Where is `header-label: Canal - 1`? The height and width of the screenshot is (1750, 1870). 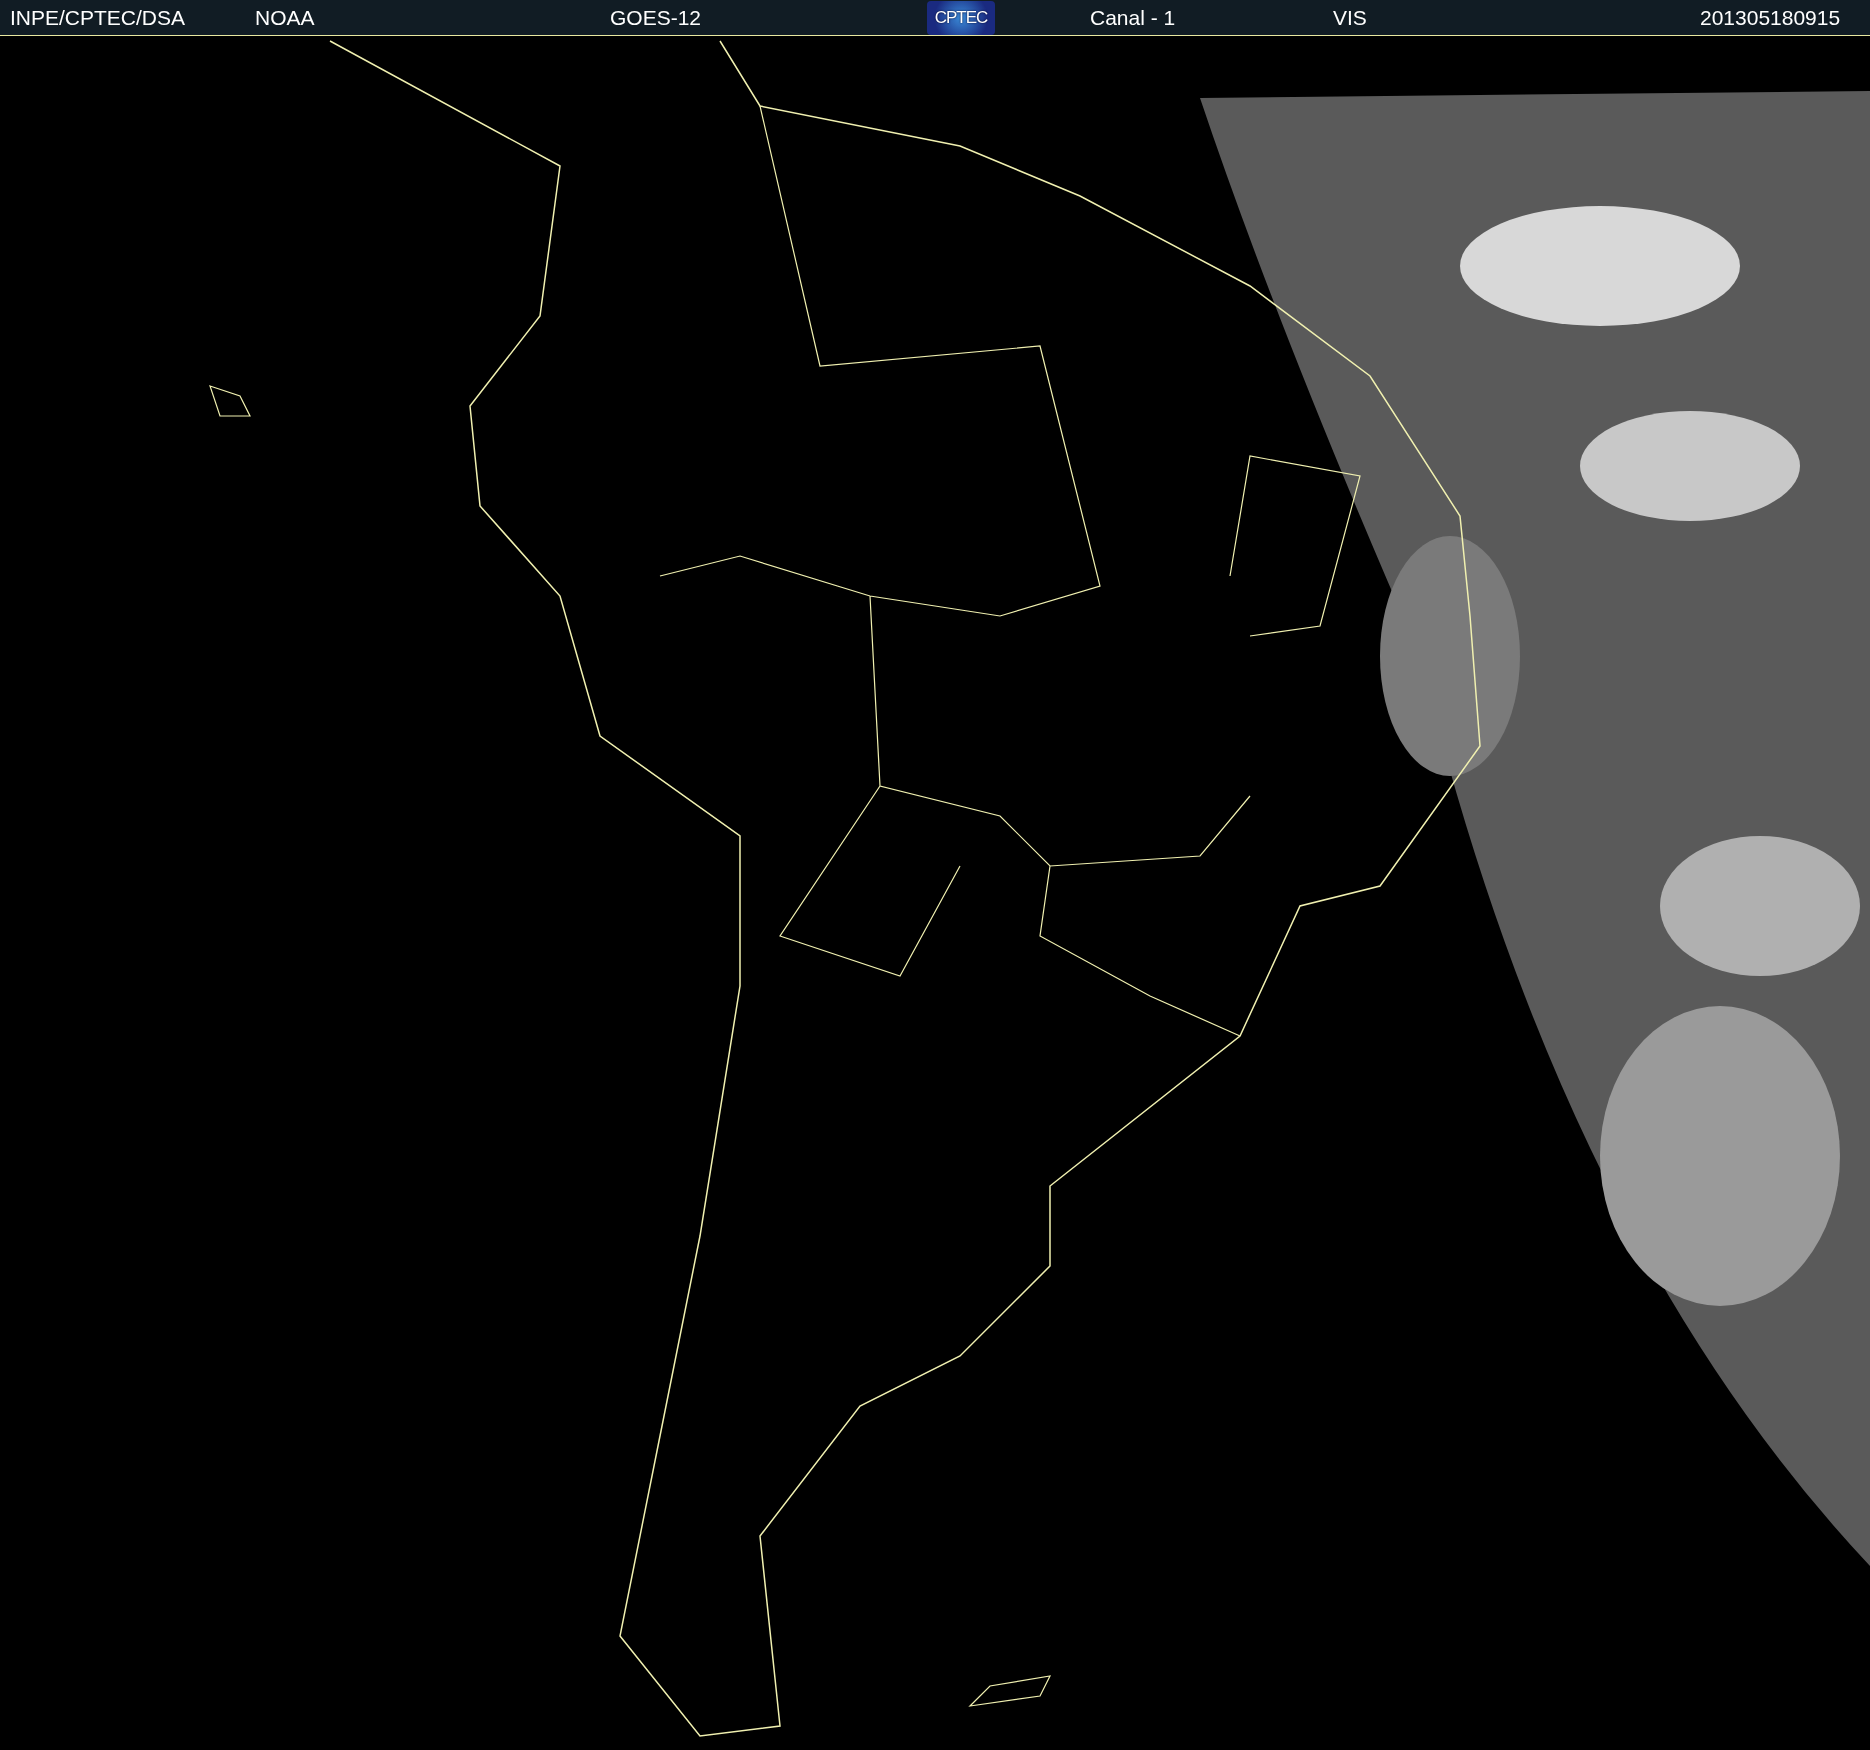
header-label: Canal - 1 is located at coordinates (1133, 17).